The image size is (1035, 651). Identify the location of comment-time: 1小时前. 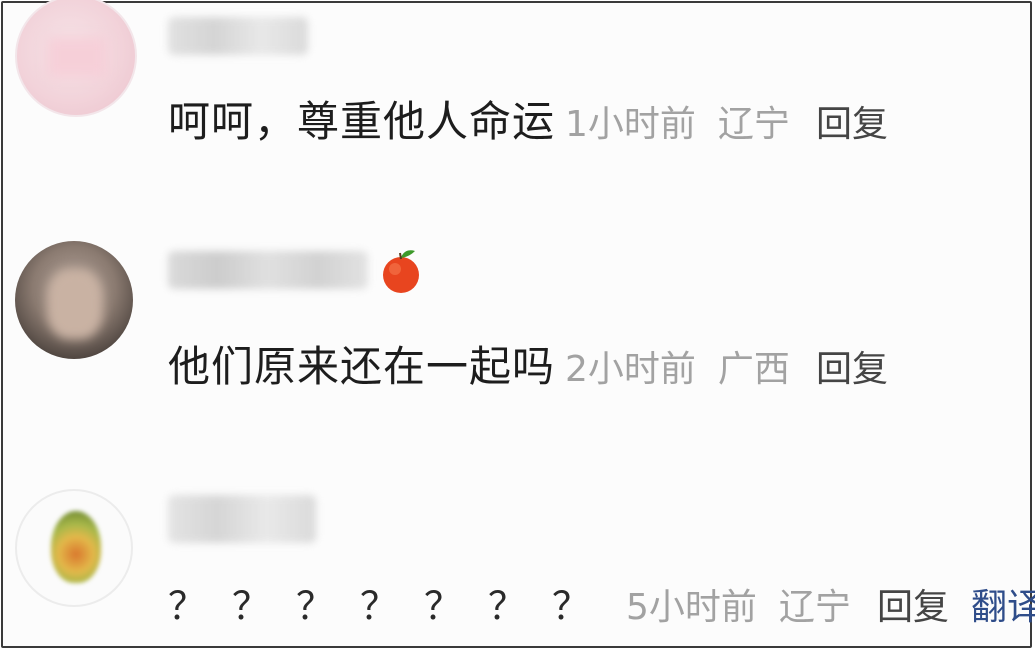
(630, 124).